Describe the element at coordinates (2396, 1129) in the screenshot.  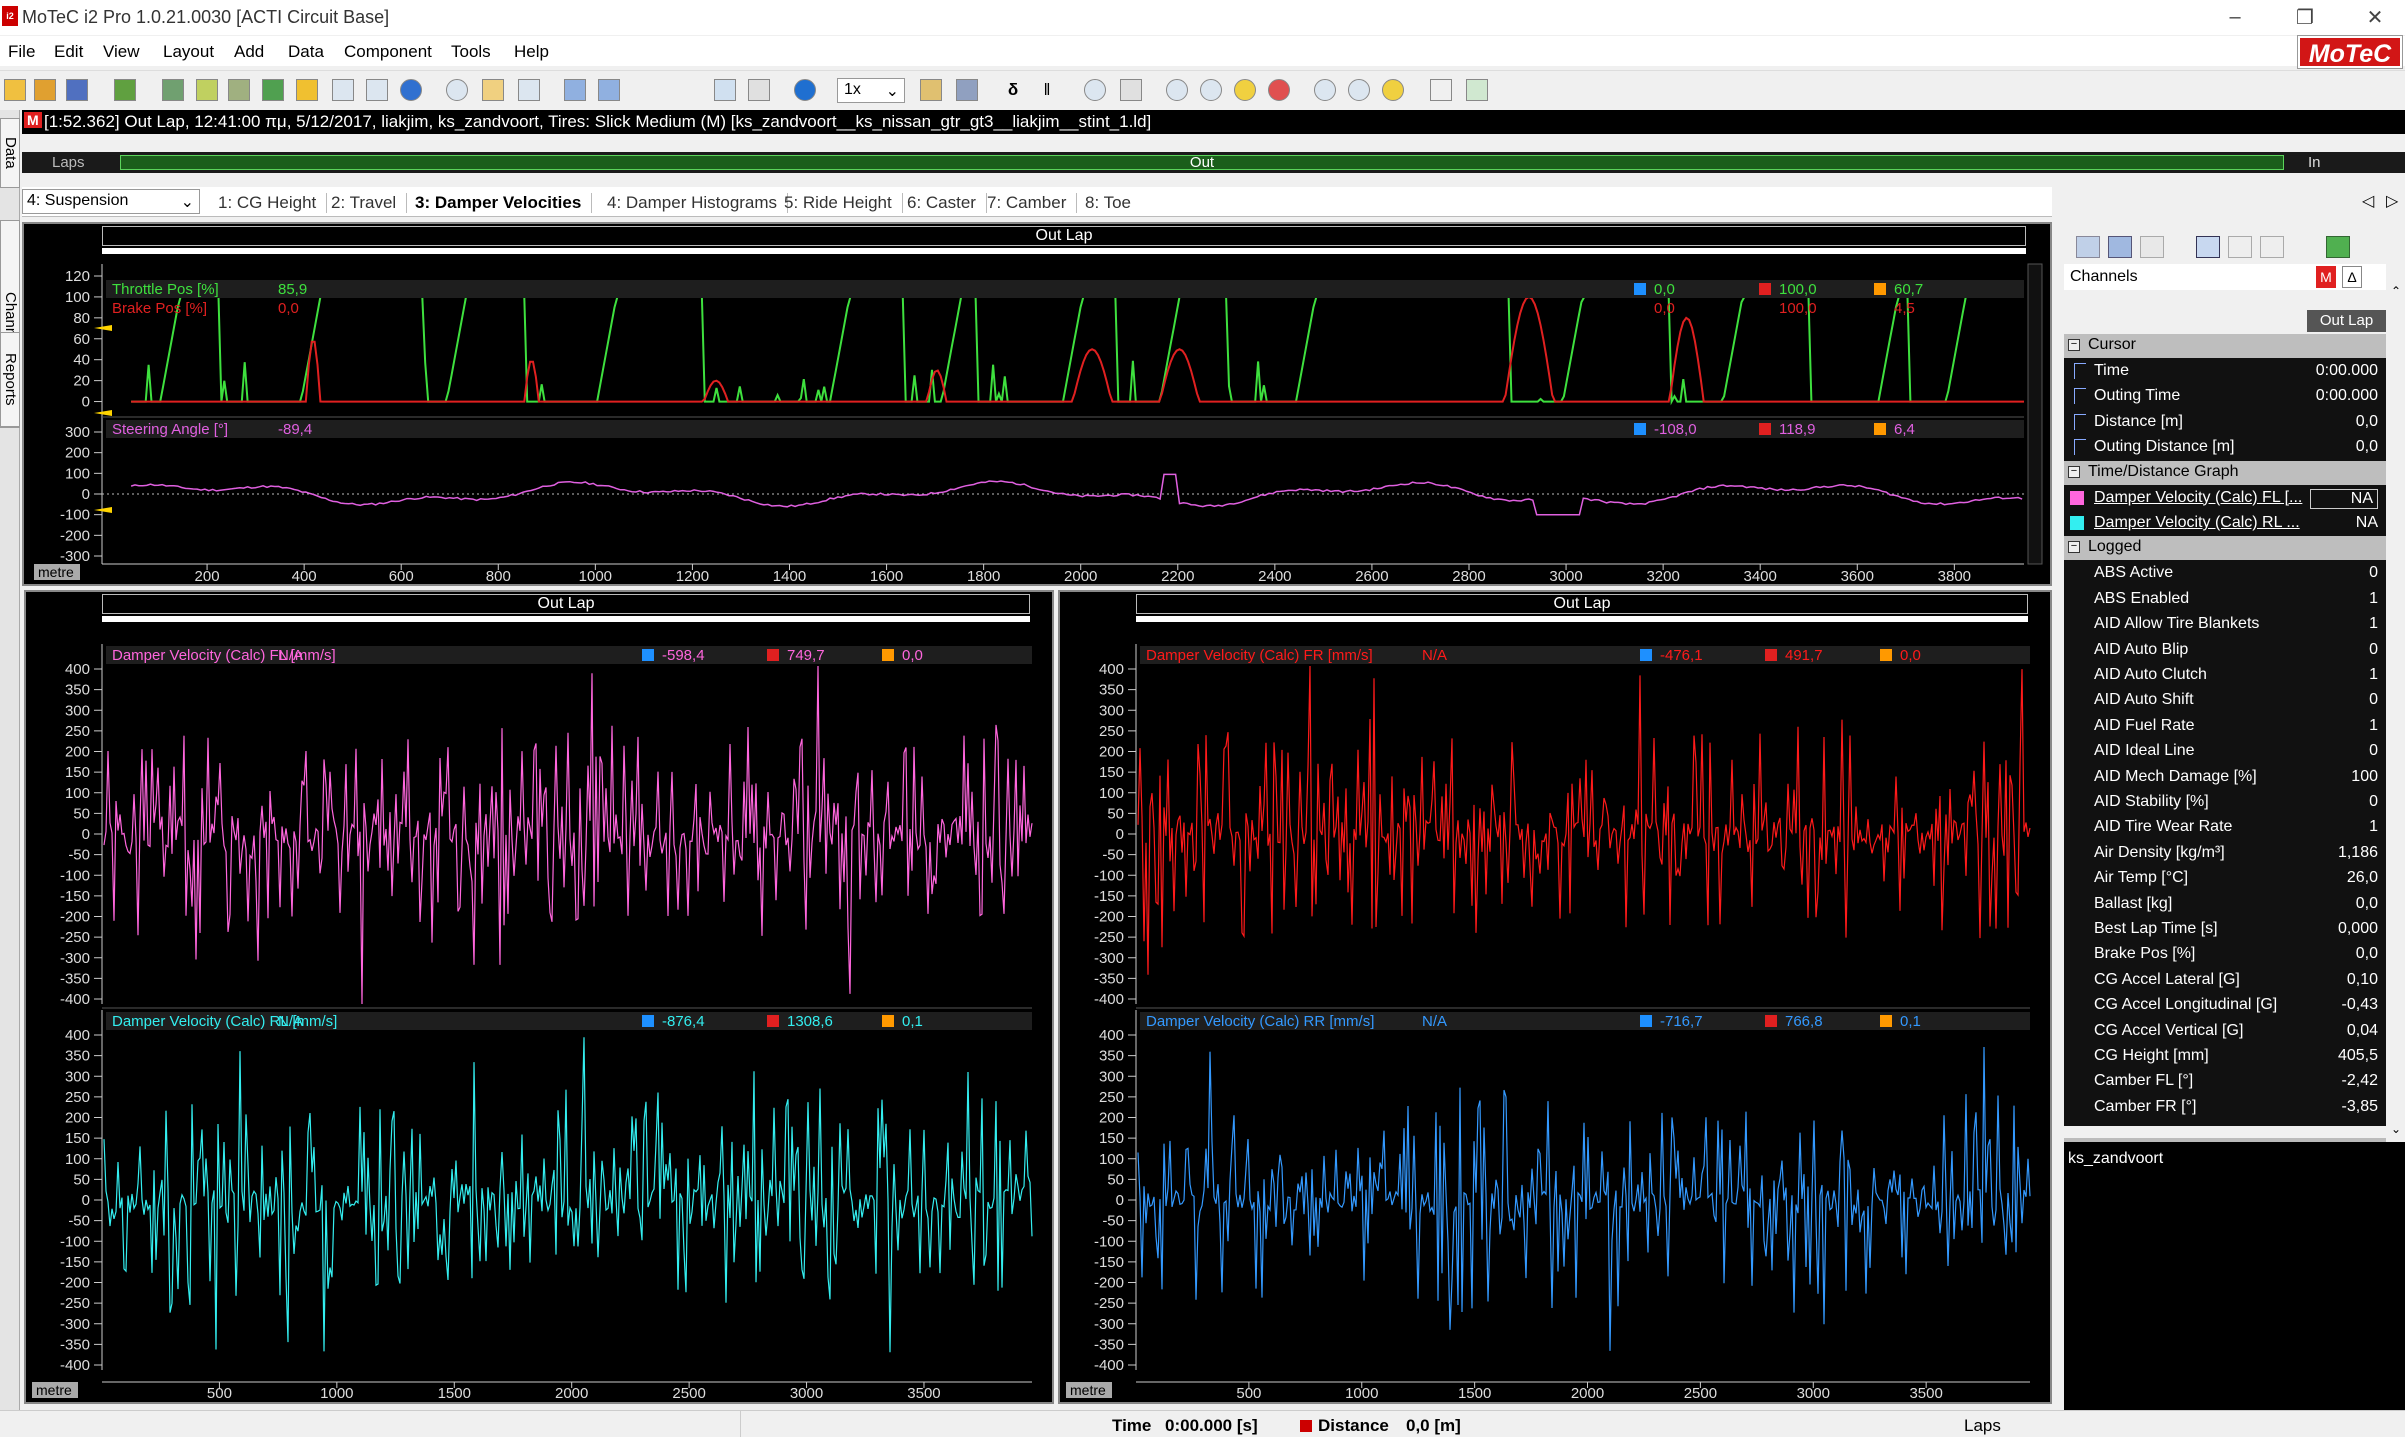
I see `chevron-down-icon: ⌄` at that location.